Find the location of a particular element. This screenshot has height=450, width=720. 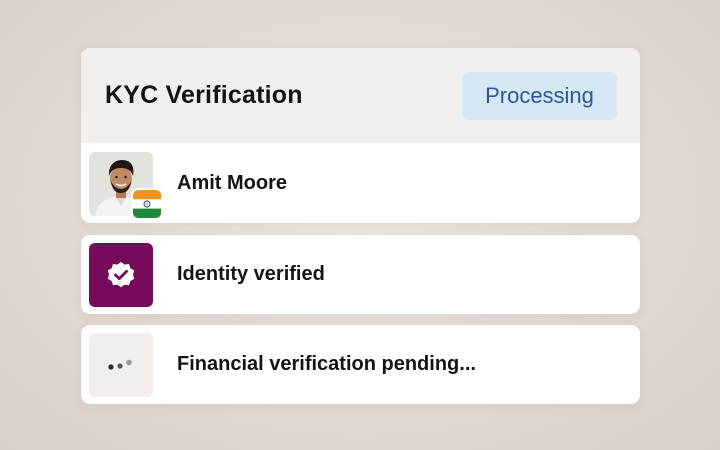

user-avatar-group is located at coordinates (125, 185).